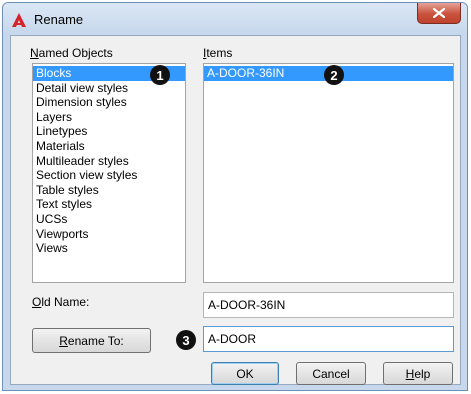 This screenshot has width=471, height=394. What do you see at coordinates (186, 340) in the screenshot?
I see `callout-badge-3: 3` at bounding box center [186, 340].